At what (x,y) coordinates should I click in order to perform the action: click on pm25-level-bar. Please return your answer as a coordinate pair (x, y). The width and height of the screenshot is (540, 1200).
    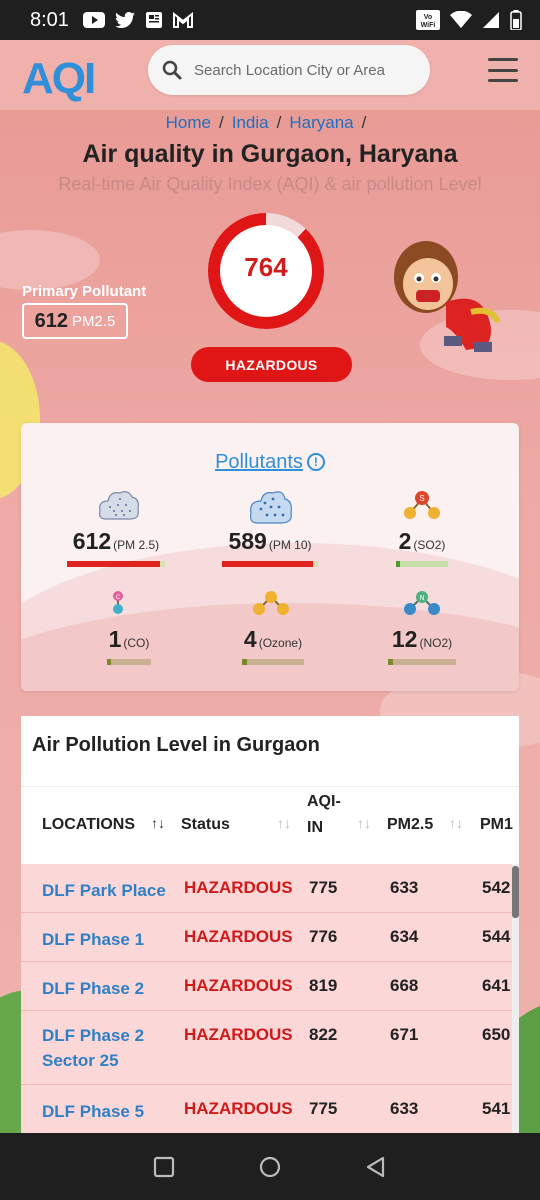
    Looking at the image, I should click on (114, 564).